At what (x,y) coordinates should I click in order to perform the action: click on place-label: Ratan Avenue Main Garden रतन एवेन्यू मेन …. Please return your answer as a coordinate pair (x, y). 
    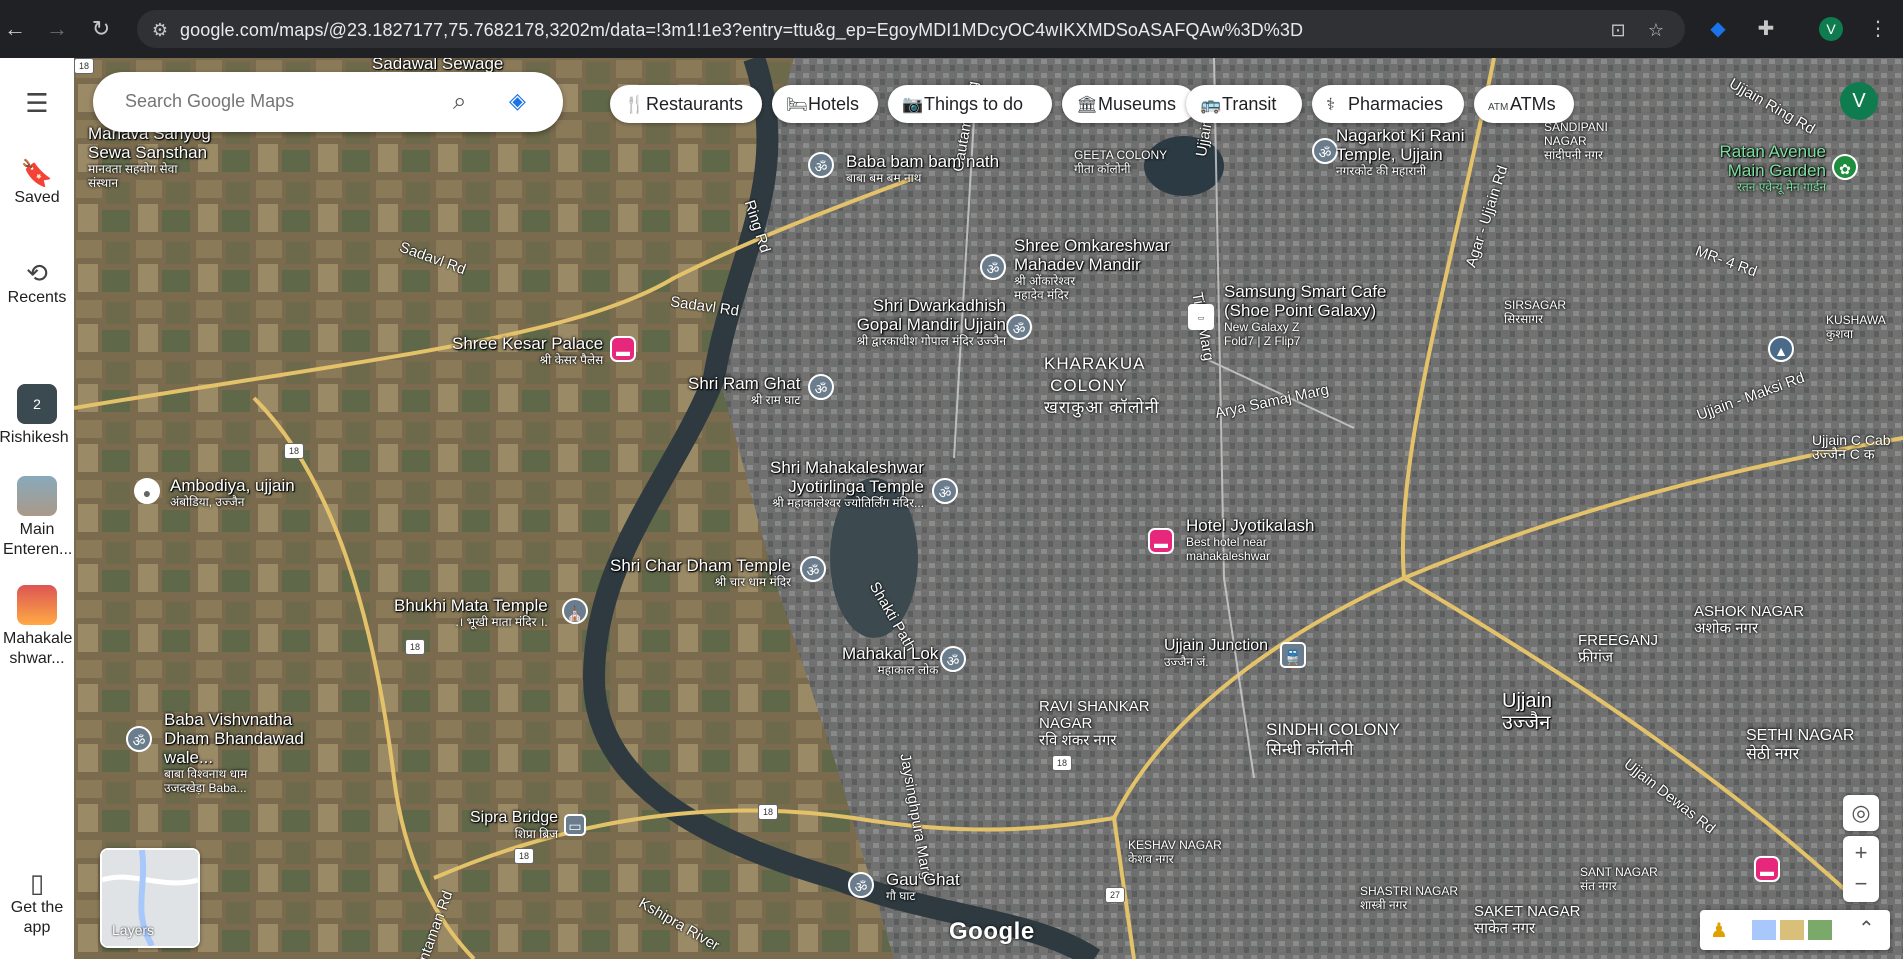
    Looking at the image, I should click on (1766, 168).